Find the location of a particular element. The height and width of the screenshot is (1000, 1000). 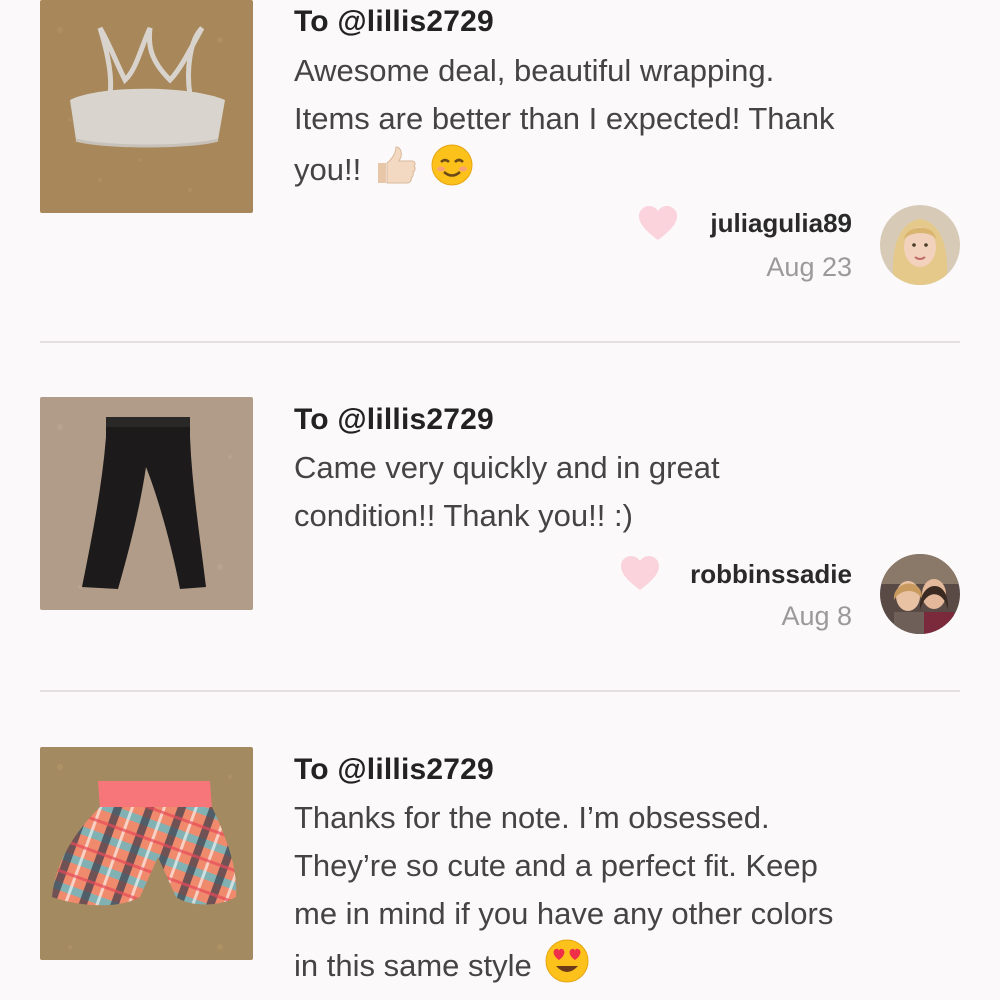

message-line-text: you!! is located at coordinates (328, 170).